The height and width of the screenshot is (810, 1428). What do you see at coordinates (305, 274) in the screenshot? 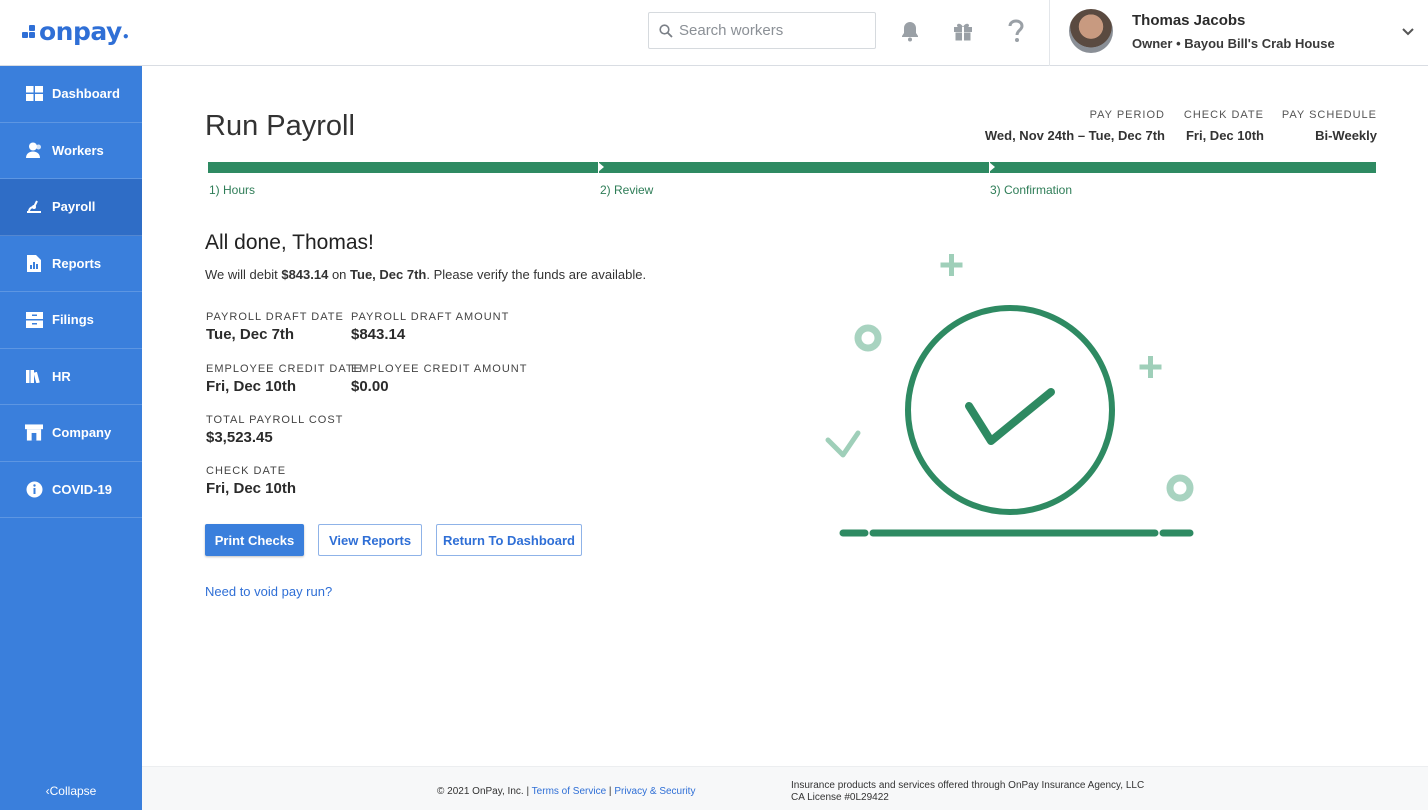
I see `debit-amount: $843.14` at bounding box center [305, 274].